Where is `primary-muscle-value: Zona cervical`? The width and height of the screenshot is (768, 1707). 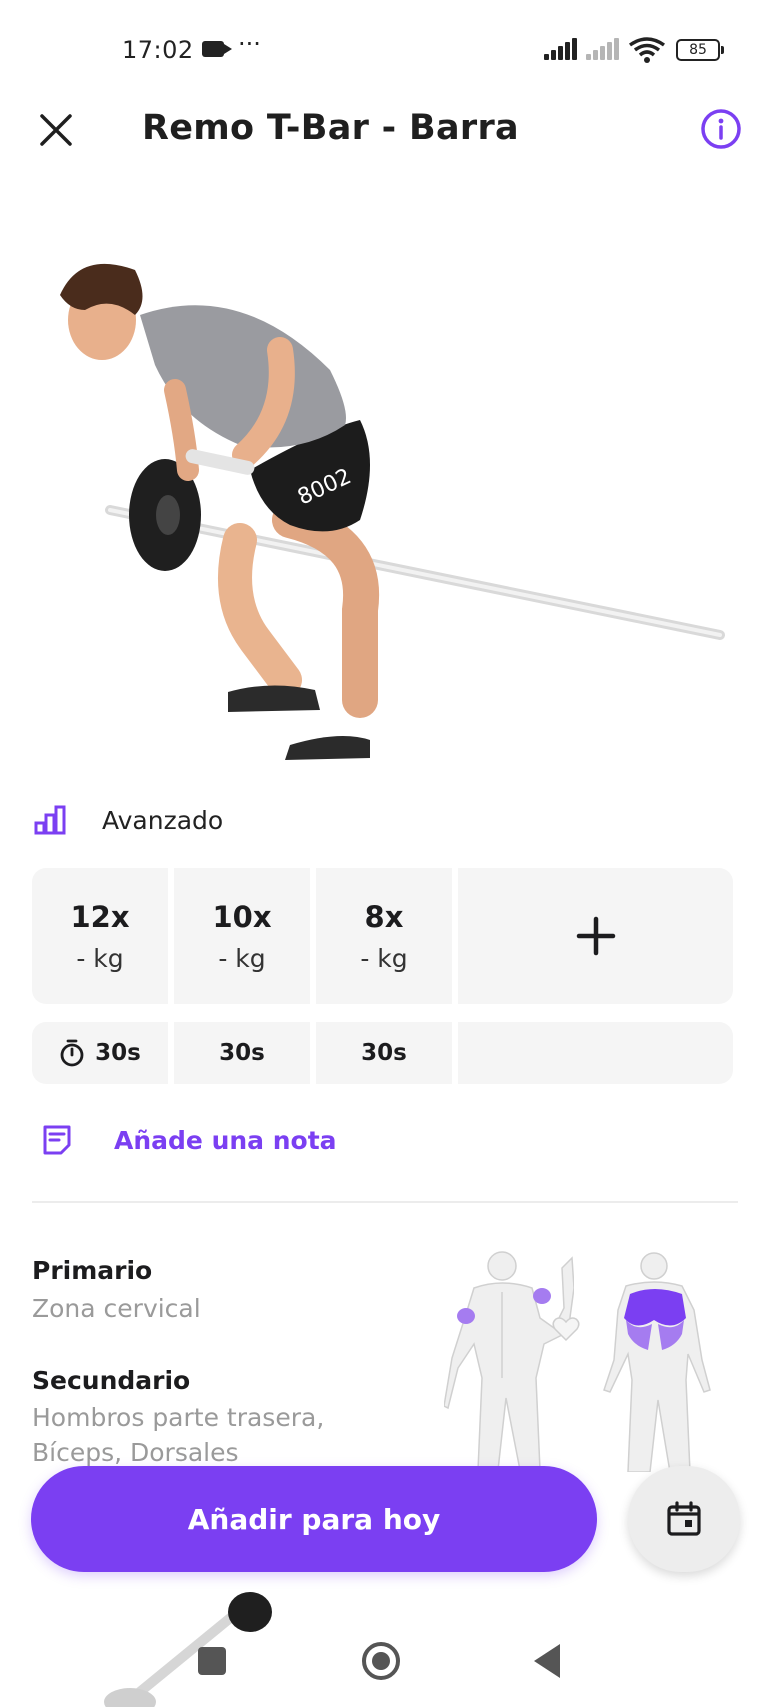 primary-muscle-value: Zona cervical is located at coordinates (116, 1308).